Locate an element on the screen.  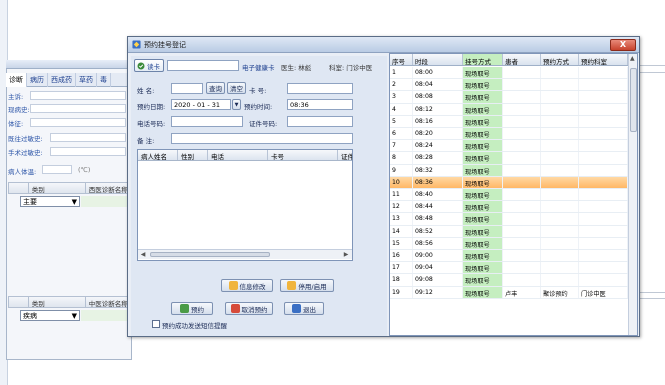
present-illness-field is located at coordinates (78, 108).